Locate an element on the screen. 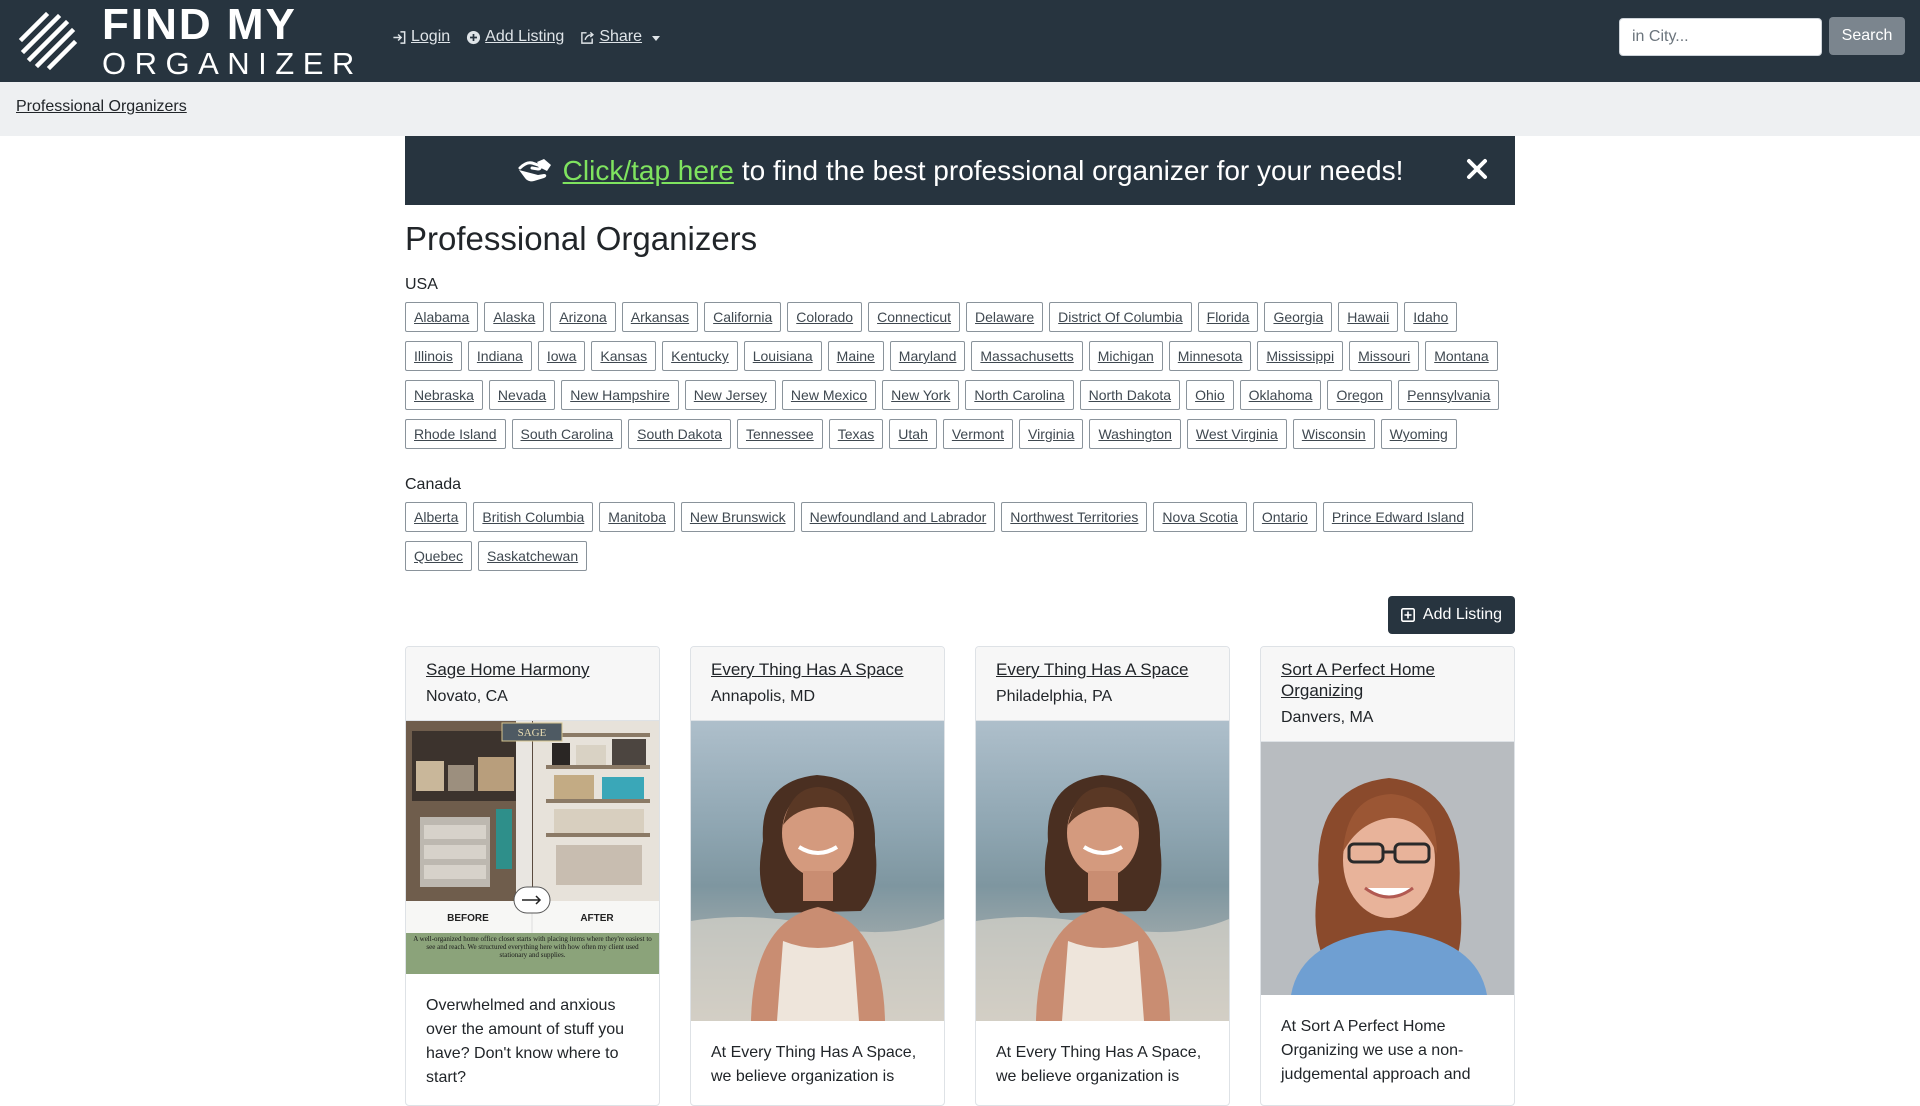 The image size is (1920, 1106). listing-location: Danvers, MA is located at coordinates (1327, 717).